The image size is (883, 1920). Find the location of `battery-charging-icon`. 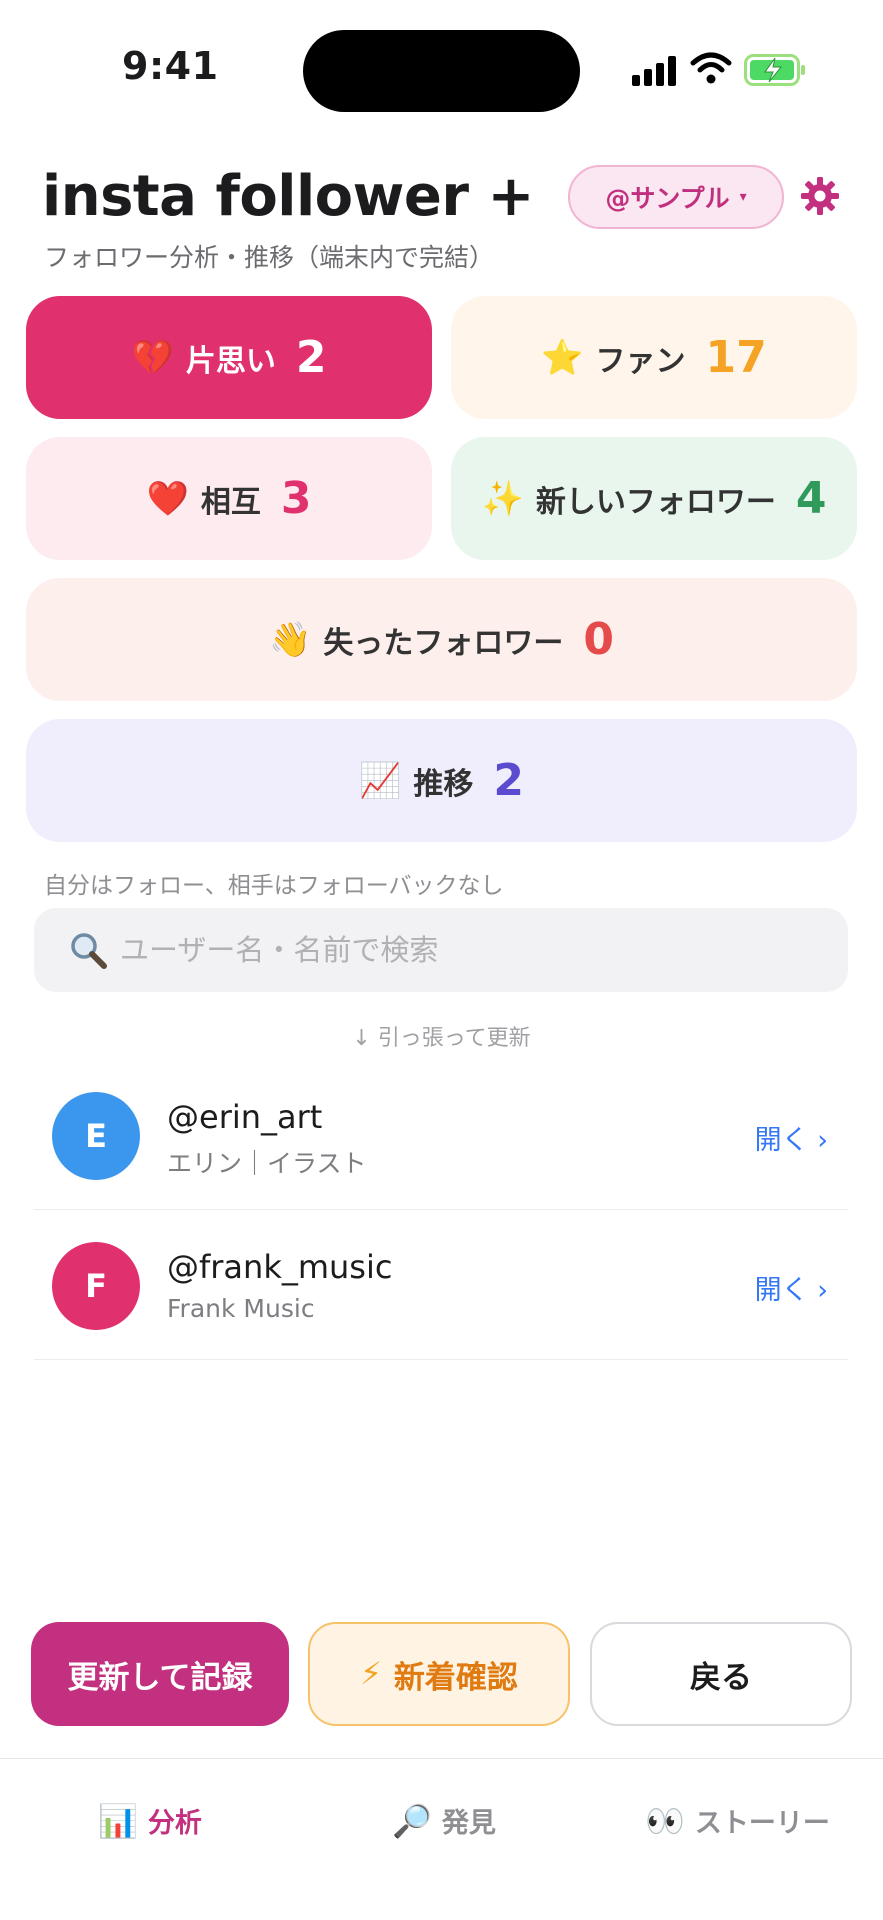

battery-charging-icon is located at coordinates (774, 70).